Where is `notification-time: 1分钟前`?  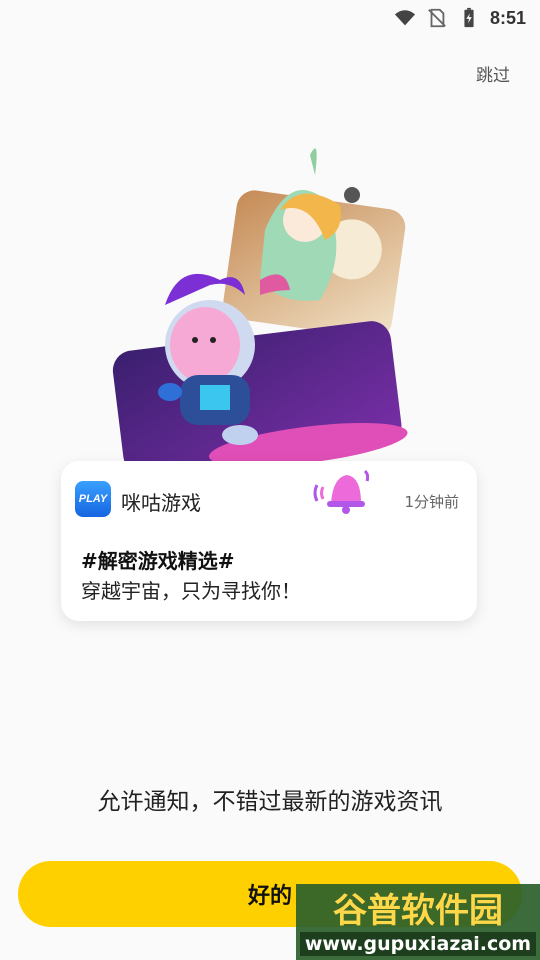 notification-time: 1分钟前 is located at coordinates (431, 502).